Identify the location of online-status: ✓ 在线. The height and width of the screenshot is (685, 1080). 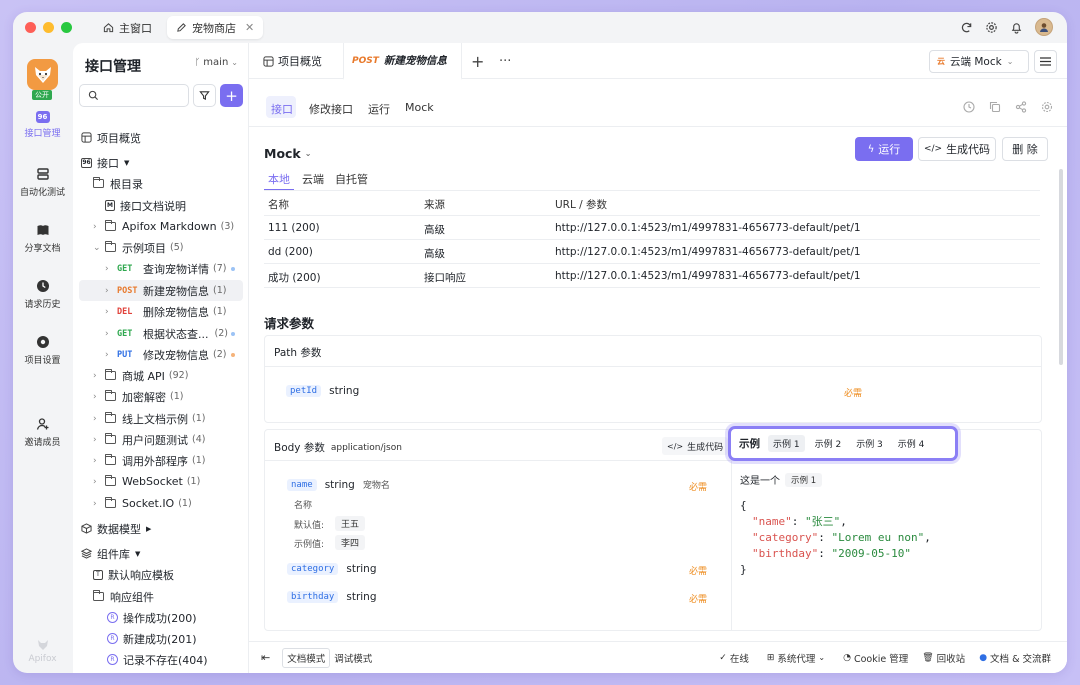
(734, 658).